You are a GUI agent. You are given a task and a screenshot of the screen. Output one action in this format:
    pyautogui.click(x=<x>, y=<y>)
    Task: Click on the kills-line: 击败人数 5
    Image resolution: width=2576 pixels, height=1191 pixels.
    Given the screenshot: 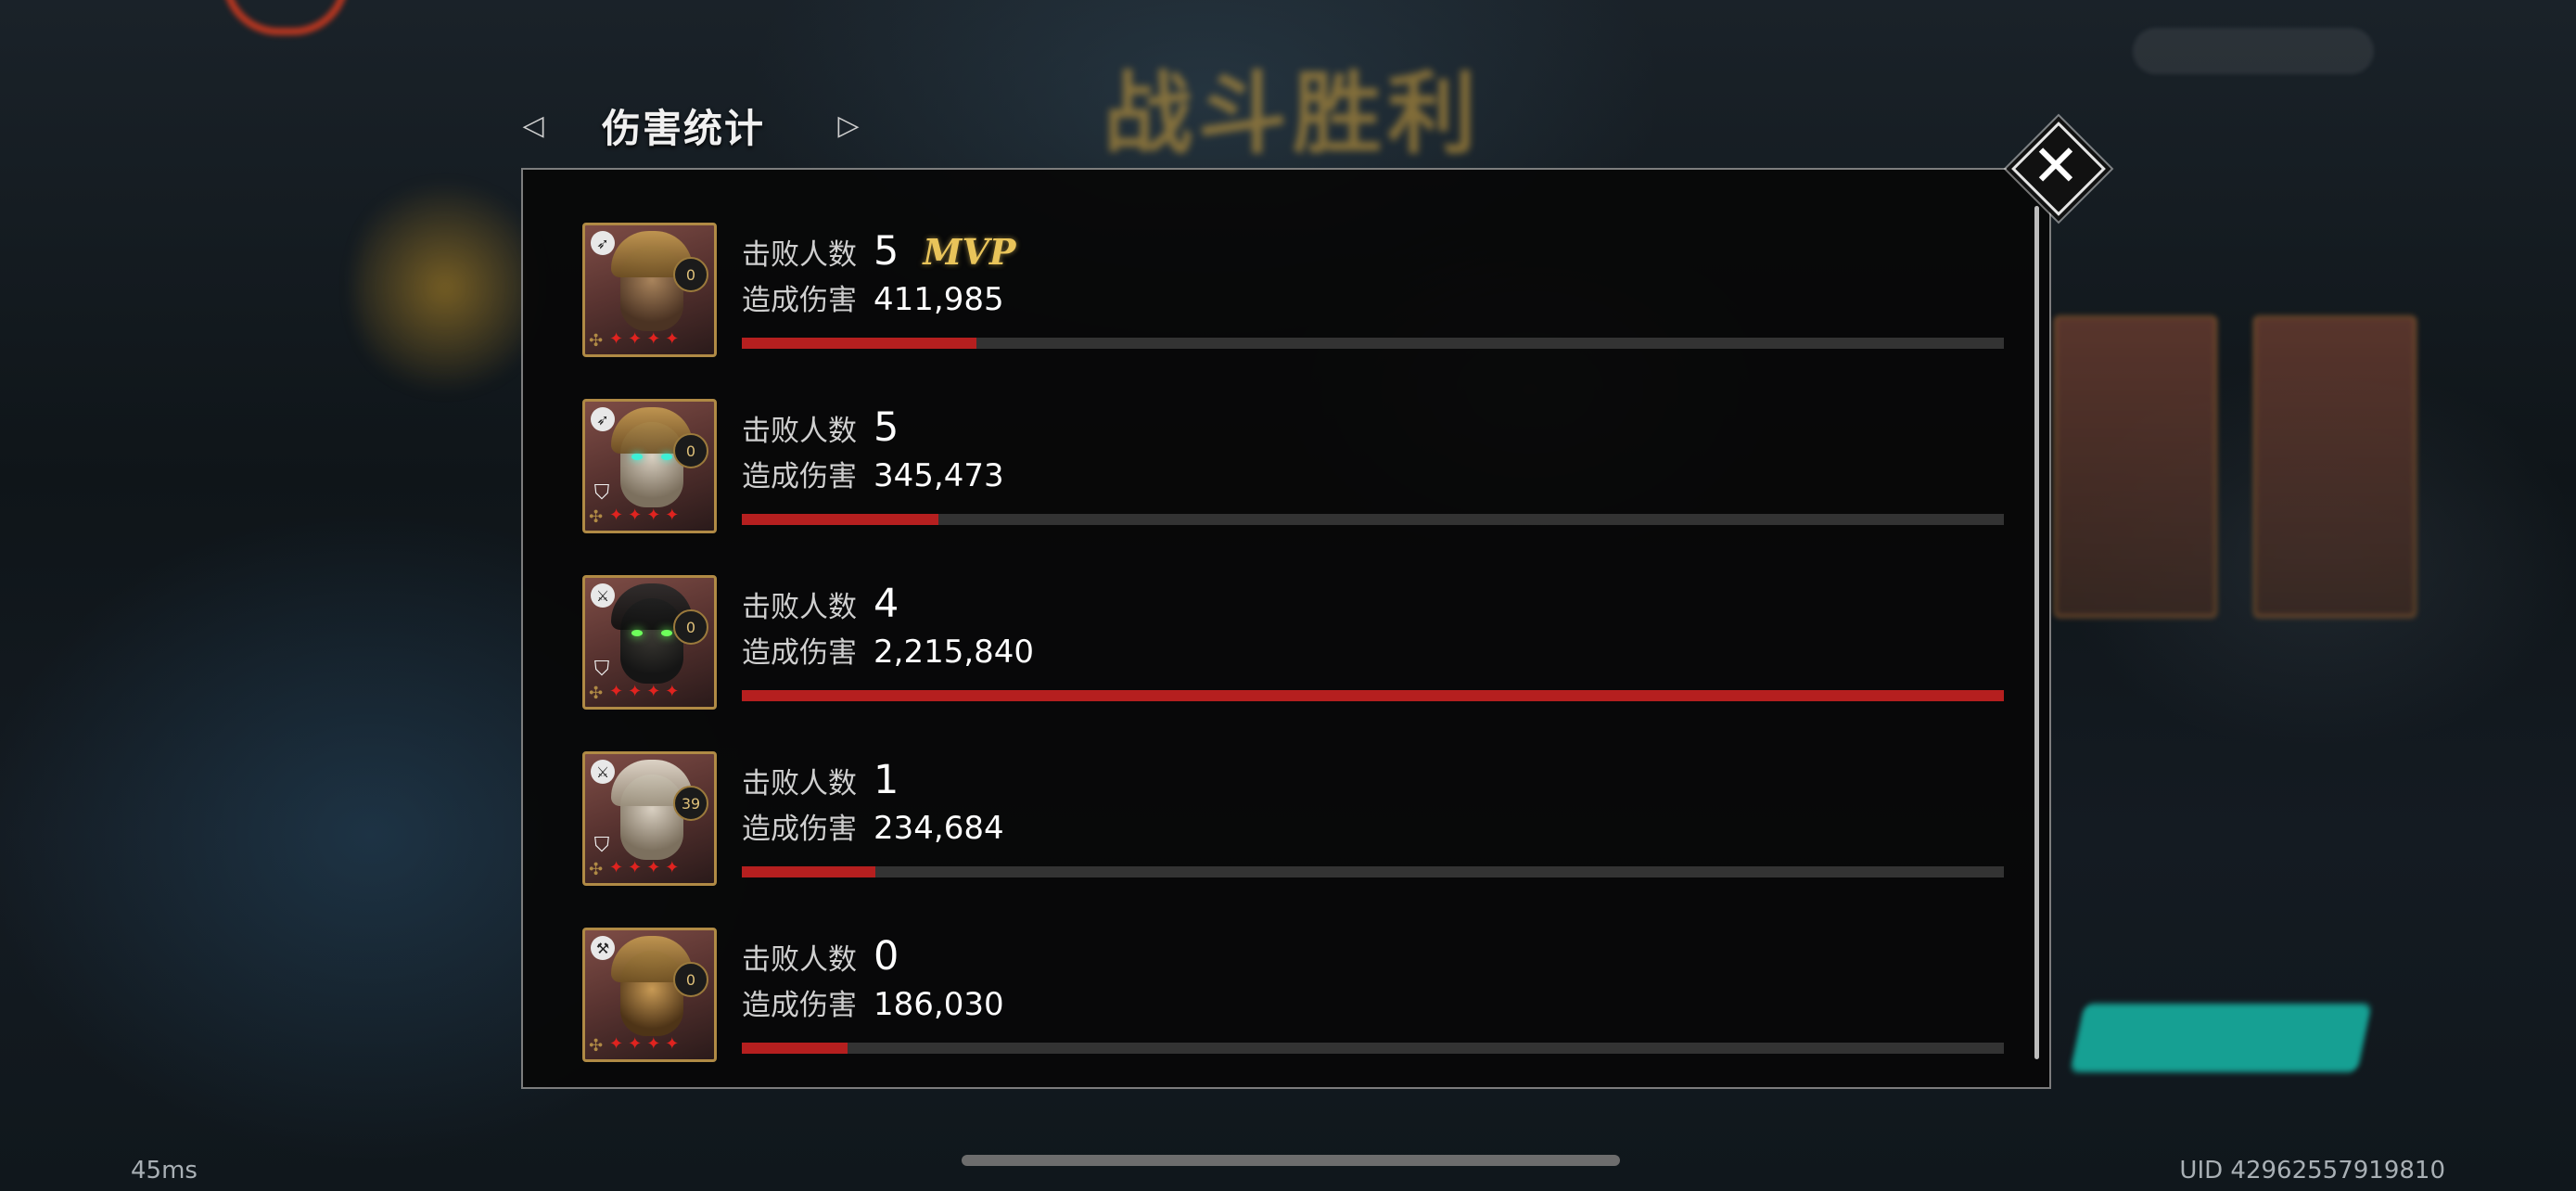 What is the action you would take?
    pyautogui.click(x=820, y=427)
    